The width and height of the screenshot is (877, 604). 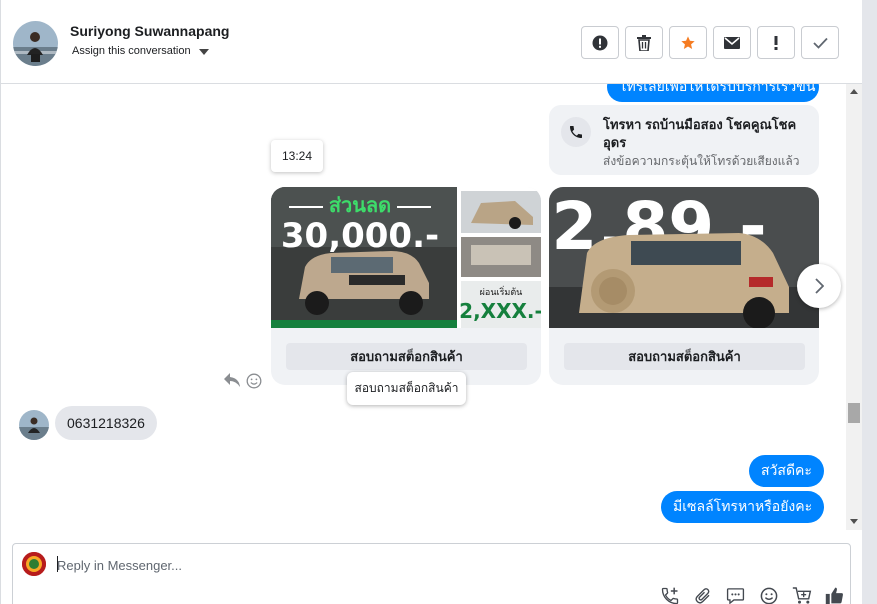 I want to click on product-image: ส่วนลด 30,000.- ผ่อนเริ่มต้น 2,XXX.-, so click(x=406, y=257).